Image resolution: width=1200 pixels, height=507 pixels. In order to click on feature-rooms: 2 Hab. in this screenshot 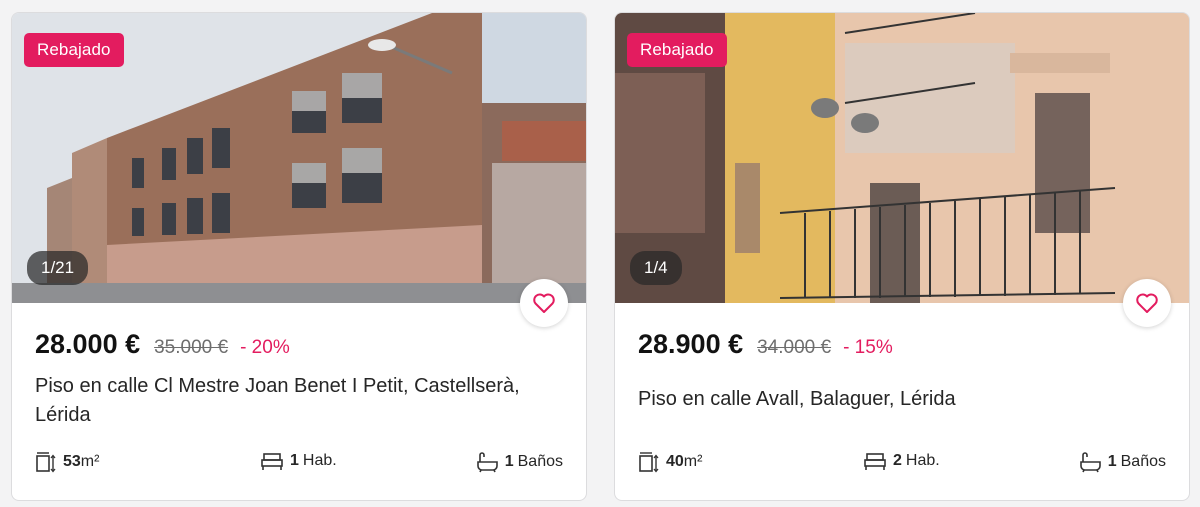, I will do `click(901, 461)`.